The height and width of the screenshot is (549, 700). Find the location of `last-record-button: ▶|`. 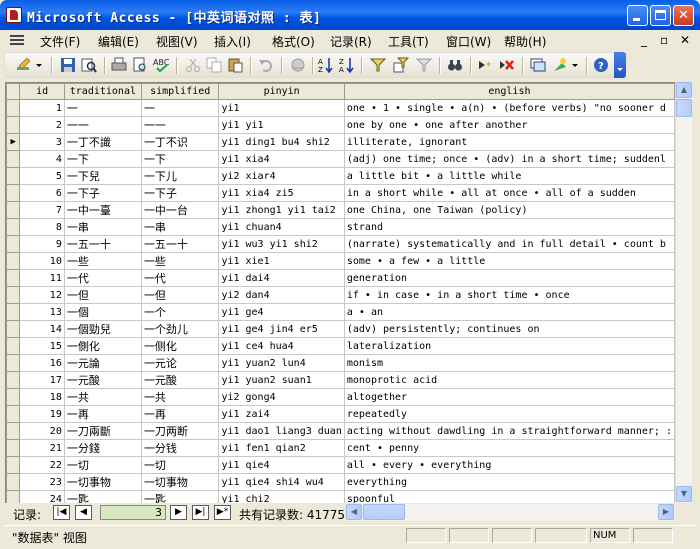

last-record-button: ▶| is located at coordinates (200, 512).